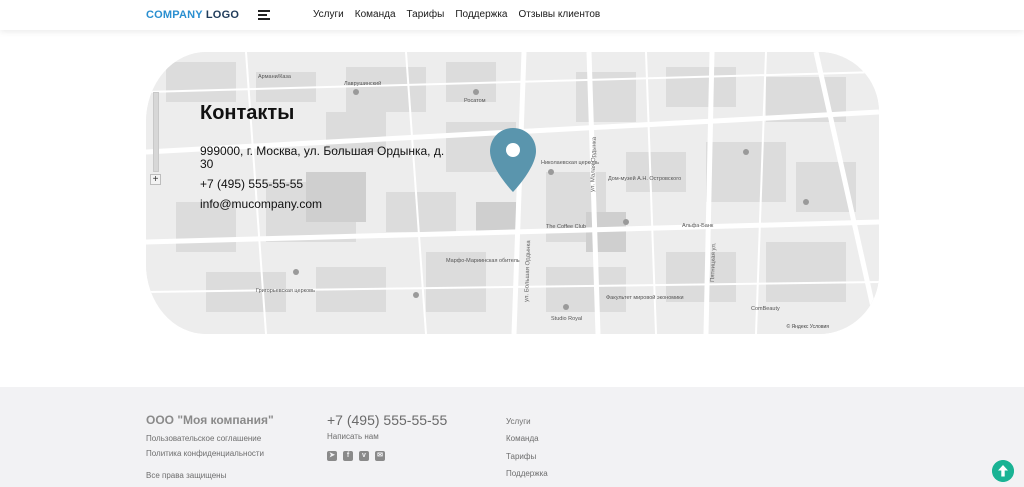 The width and height of the screenshot is (1024, 487). Describe the element at coordinates (155, 132) in the screenshot. I see `zoom-slider` at that location.